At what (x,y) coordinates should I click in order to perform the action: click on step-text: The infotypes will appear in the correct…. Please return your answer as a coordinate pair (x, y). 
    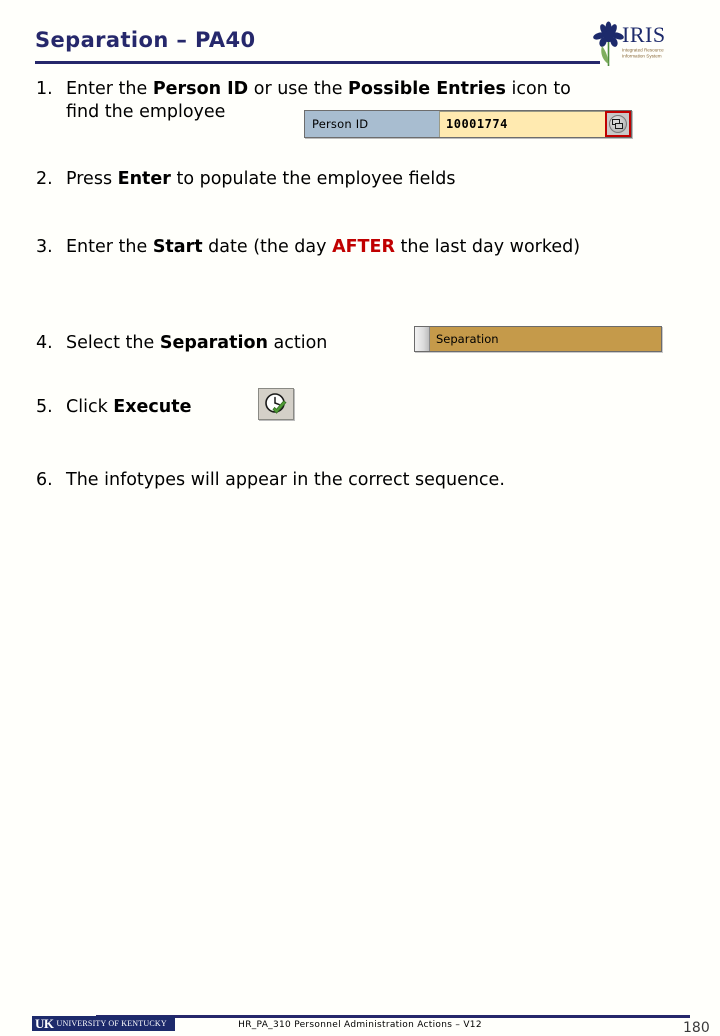
    Looking at the image, I should click on (285, 480).